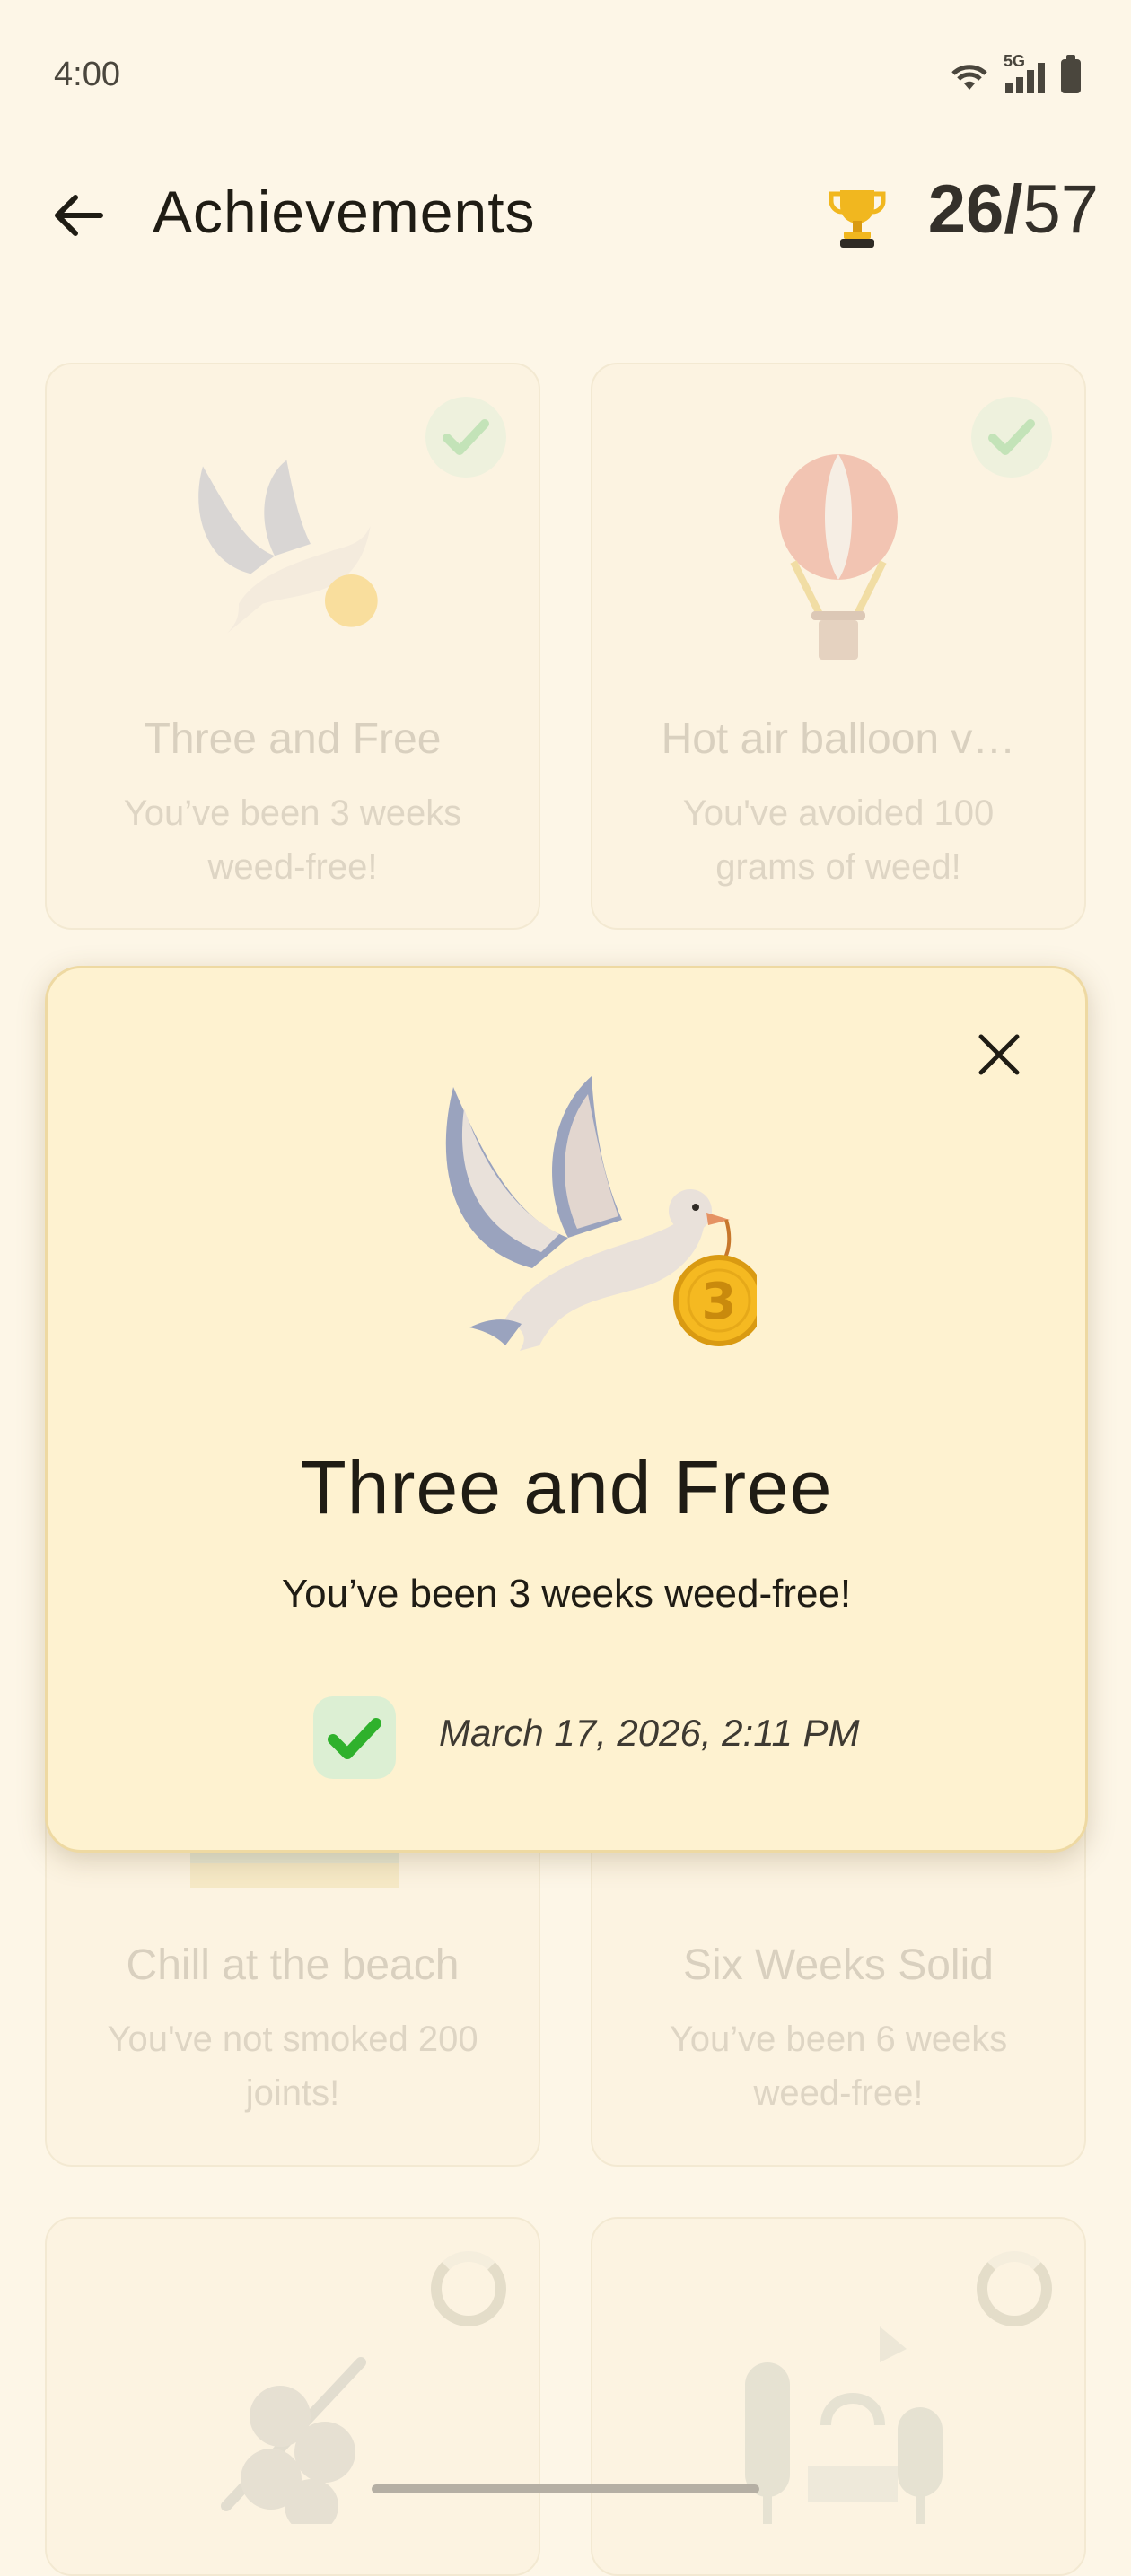  I want to click on status-icons: 5G, so click(1015, 72).